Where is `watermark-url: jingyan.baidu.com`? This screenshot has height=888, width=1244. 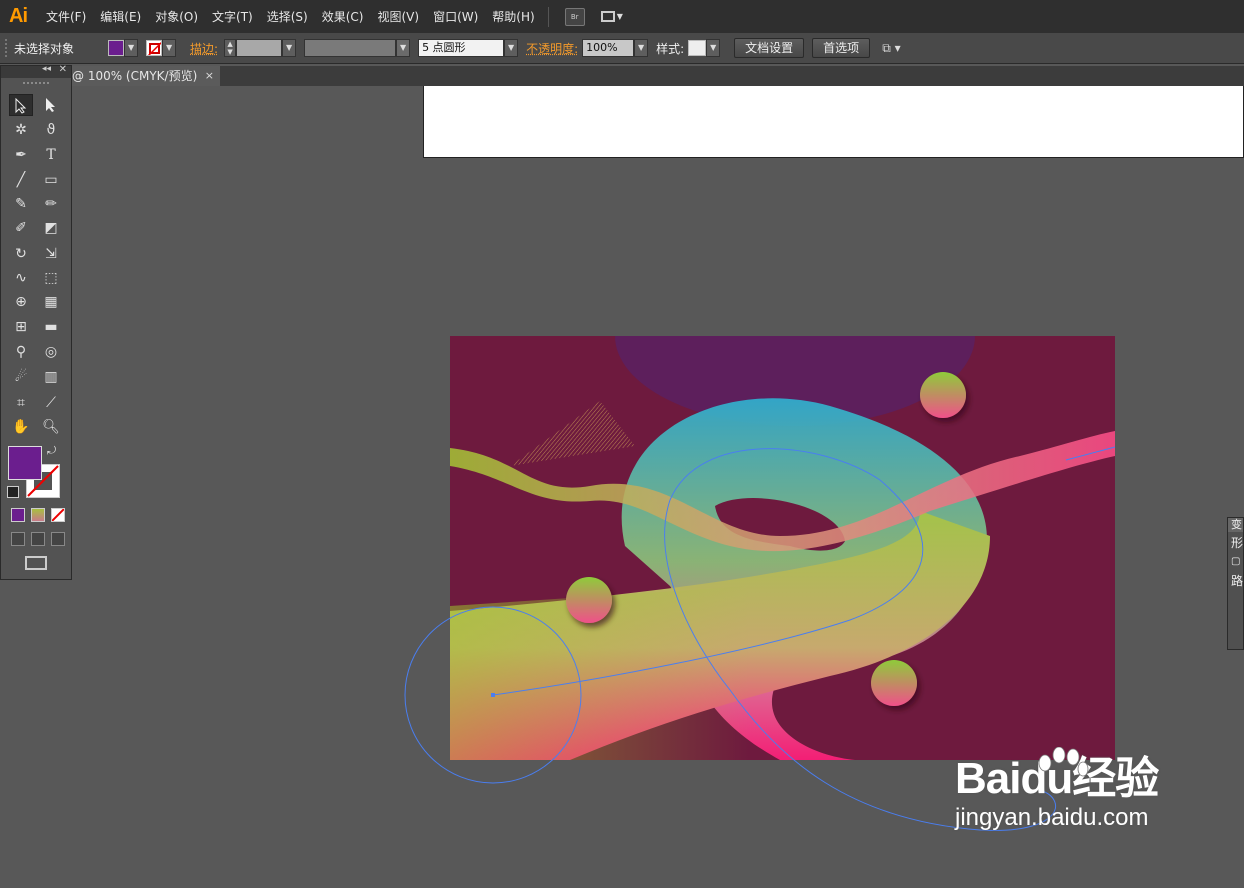 watermark-url: jingyan.baidu.com is located at coordinates (1052, 817).